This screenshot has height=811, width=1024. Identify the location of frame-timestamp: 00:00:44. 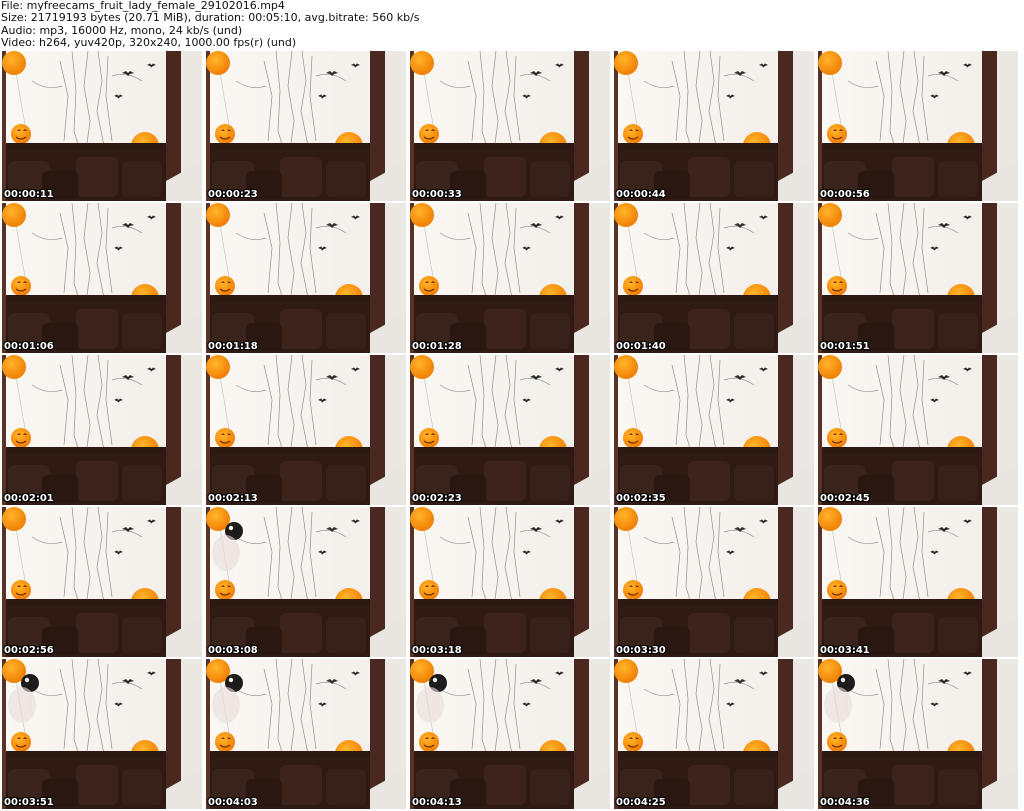
(641, 194).